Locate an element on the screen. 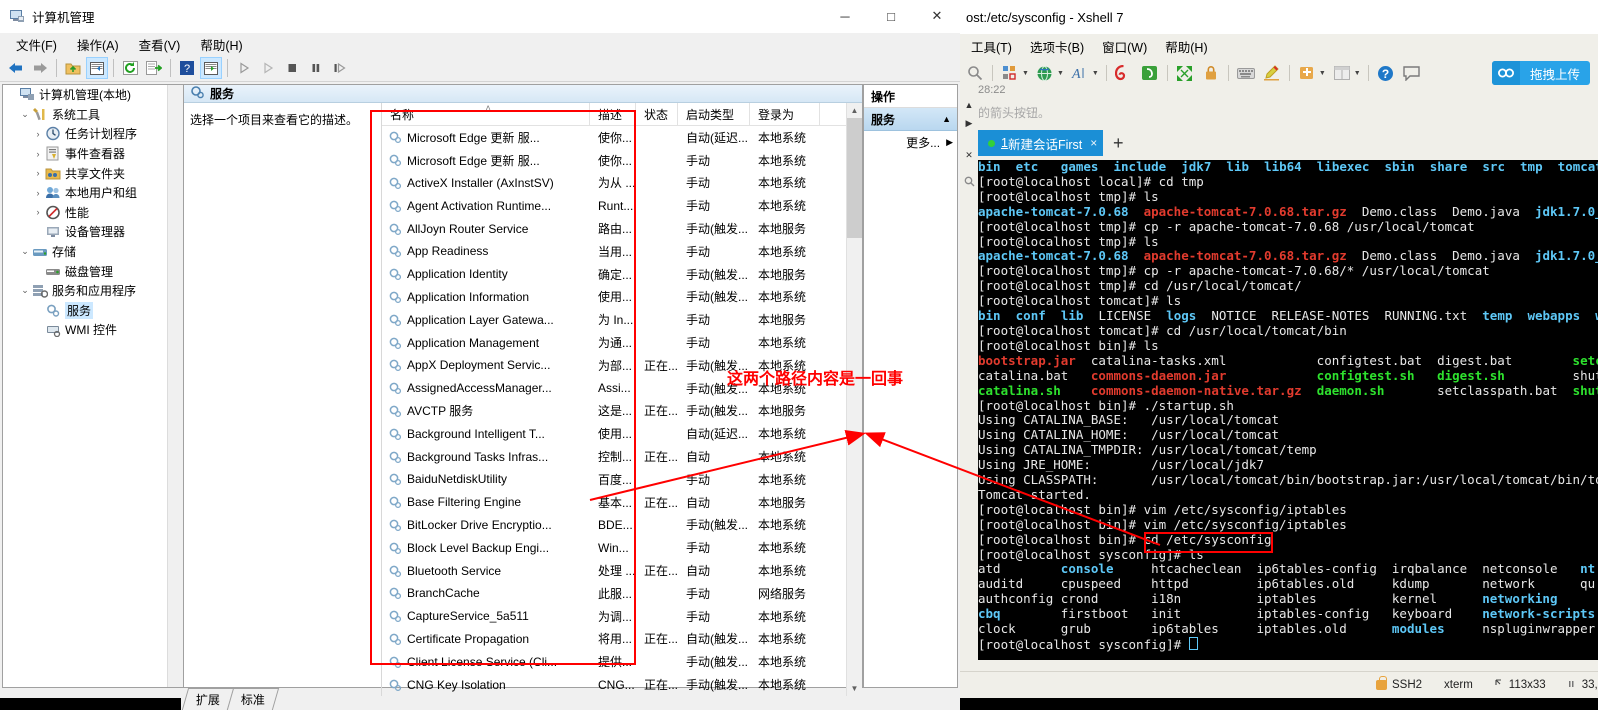 This screenshot has height=710, width=1598. font-icon: A is located at coordinates (1080, 73).